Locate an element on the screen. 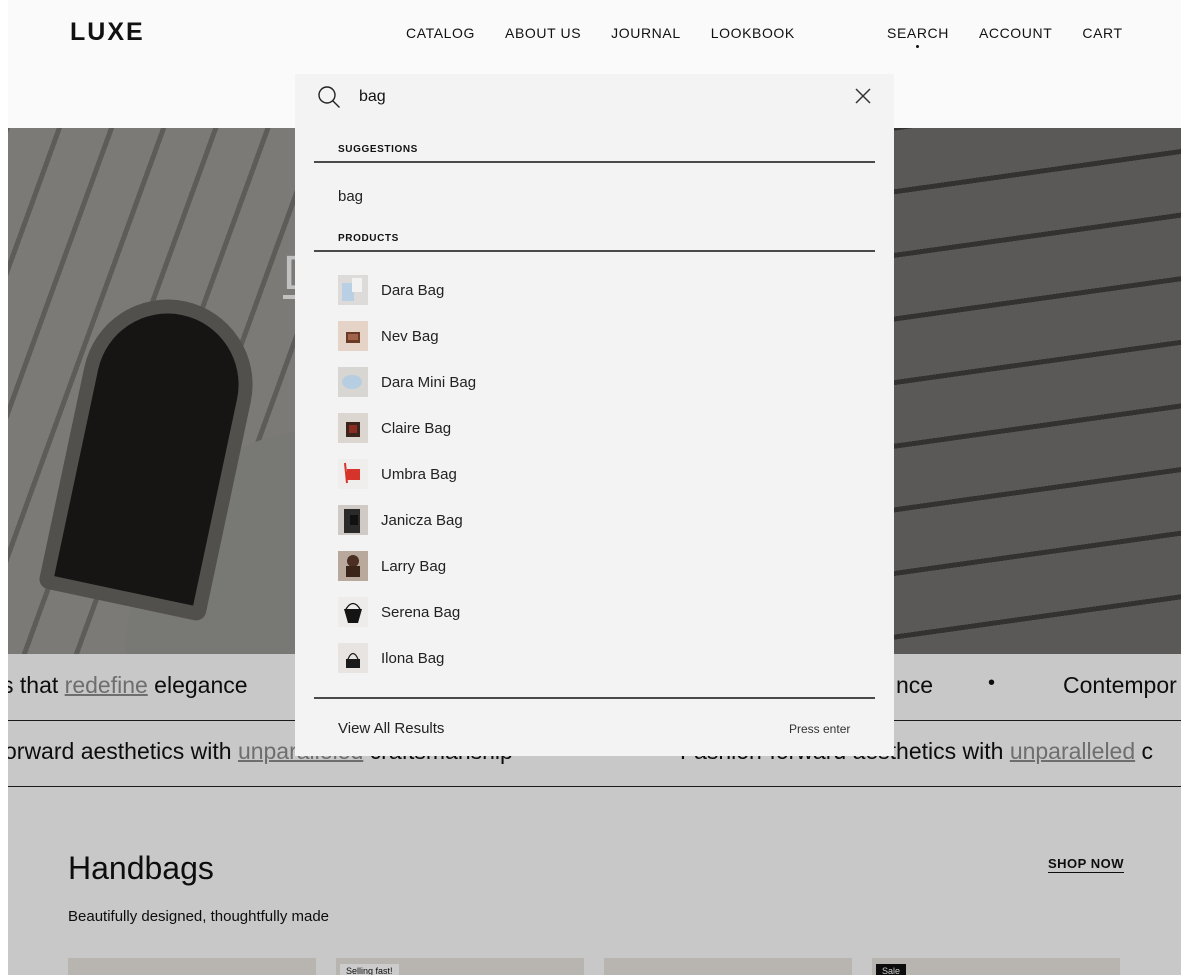  product-name: Ilona Bag is located at coordinates (413, 658).